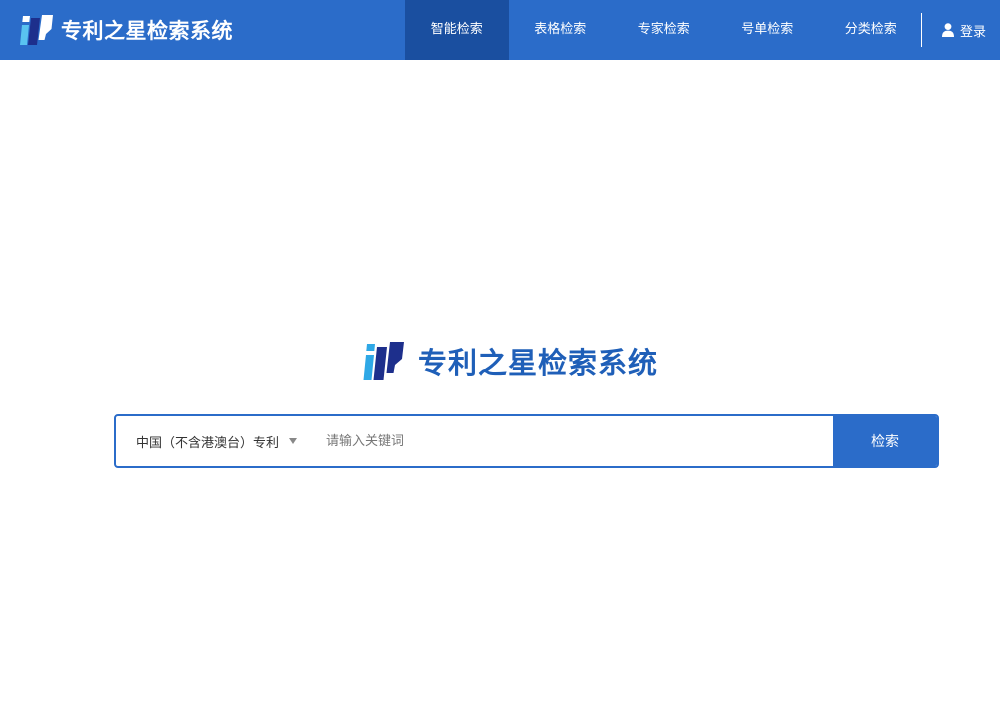 This screenshot has height=728, width=1000. I want to click on login-button: 登录, so click(964, 30).